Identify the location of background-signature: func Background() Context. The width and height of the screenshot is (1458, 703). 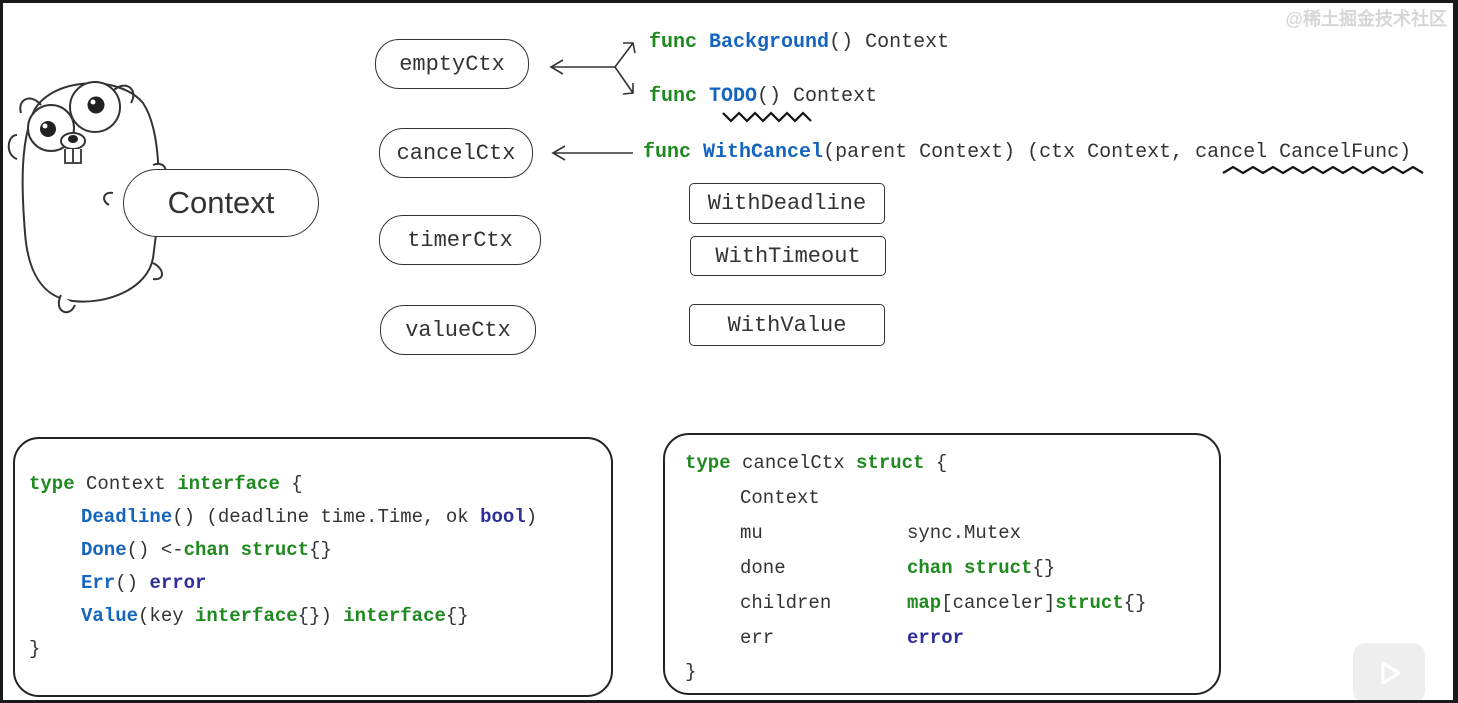
(799, 42).